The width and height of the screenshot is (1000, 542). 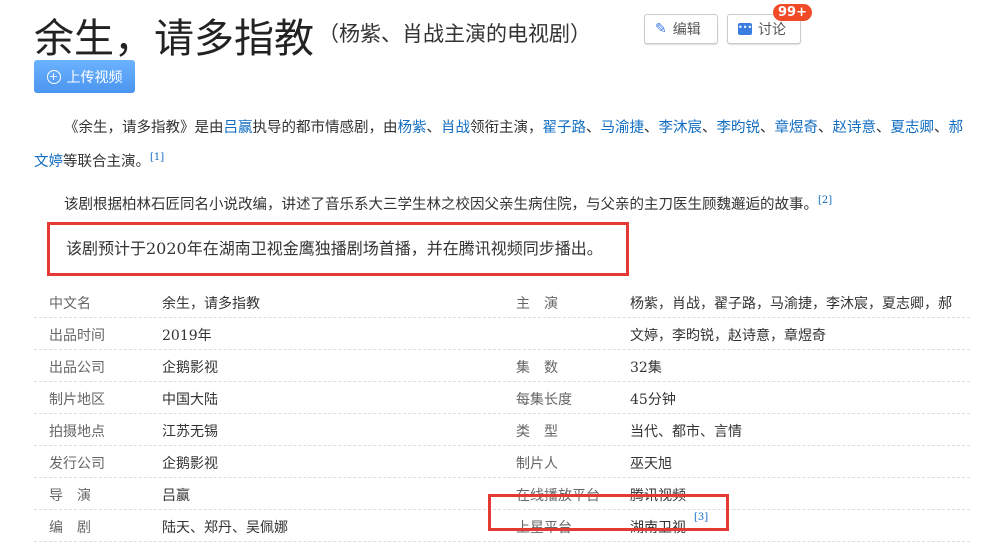 I want to click on info-value: 32集, so click(x=646, y=368).